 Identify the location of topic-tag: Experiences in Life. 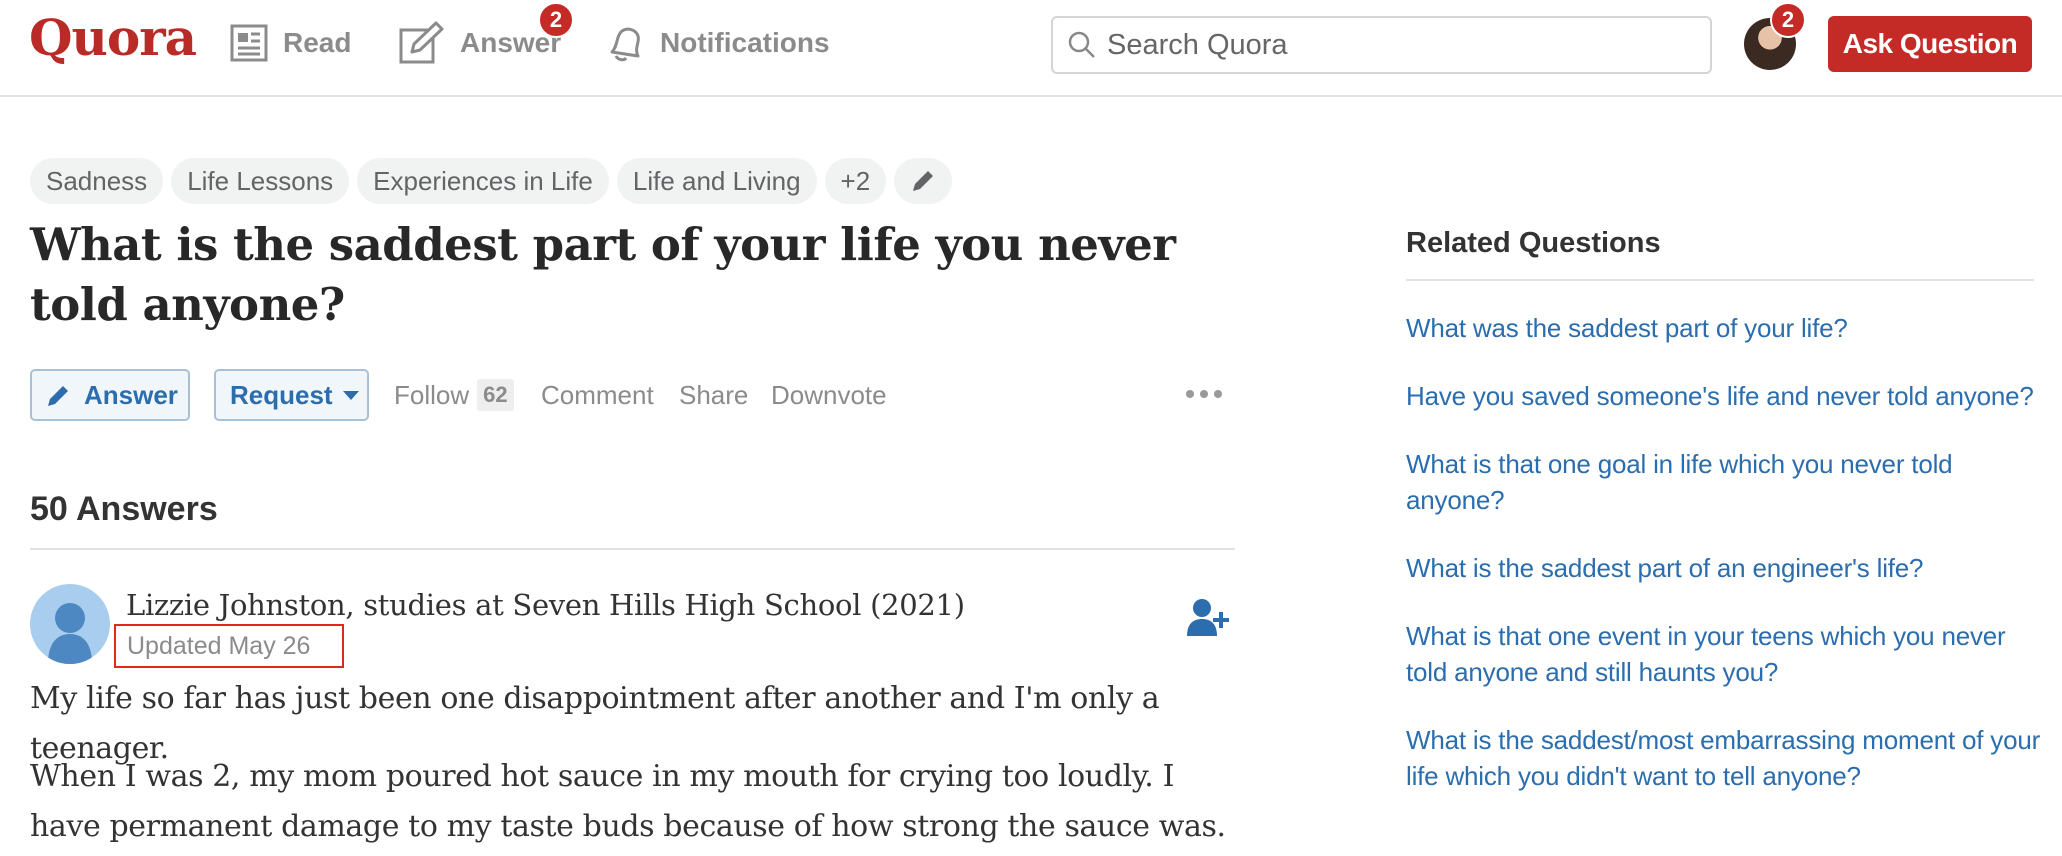
(483, 181).